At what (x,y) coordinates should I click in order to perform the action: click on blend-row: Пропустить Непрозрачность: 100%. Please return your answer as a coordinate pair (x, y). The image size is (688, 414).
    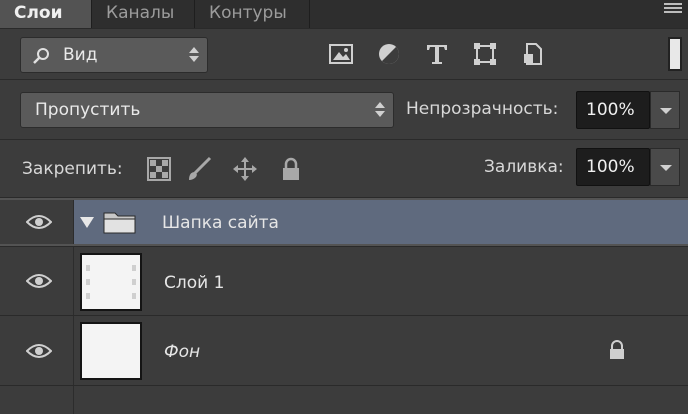
    Looking at the image, I should click on (344, 110).